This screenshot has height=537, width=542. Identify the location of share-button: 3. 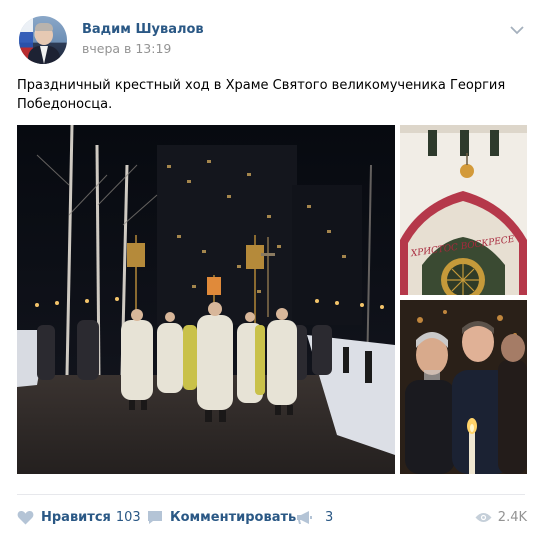
(314, 517).